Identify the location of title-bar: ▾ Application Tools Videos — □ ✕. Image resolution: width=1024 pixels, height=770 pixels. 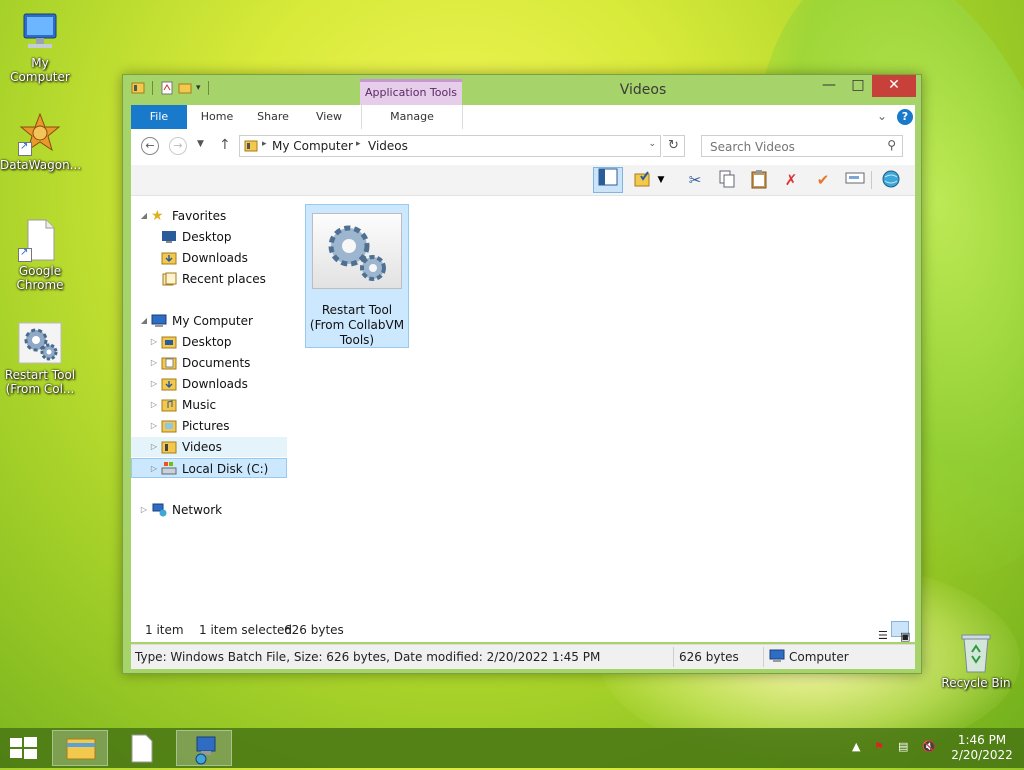
(522, 90).